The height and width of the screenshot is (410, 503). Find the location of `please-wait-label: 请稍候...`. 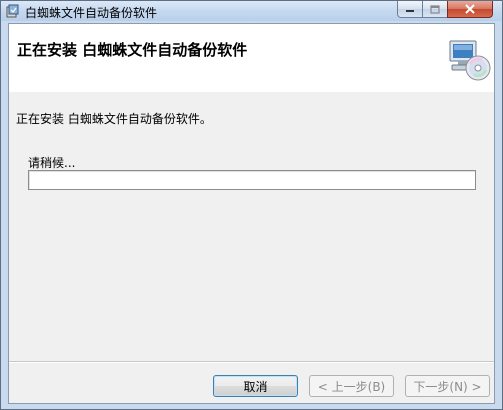

please-wait-label: 请稍候... is located at coordinates (52, 163).